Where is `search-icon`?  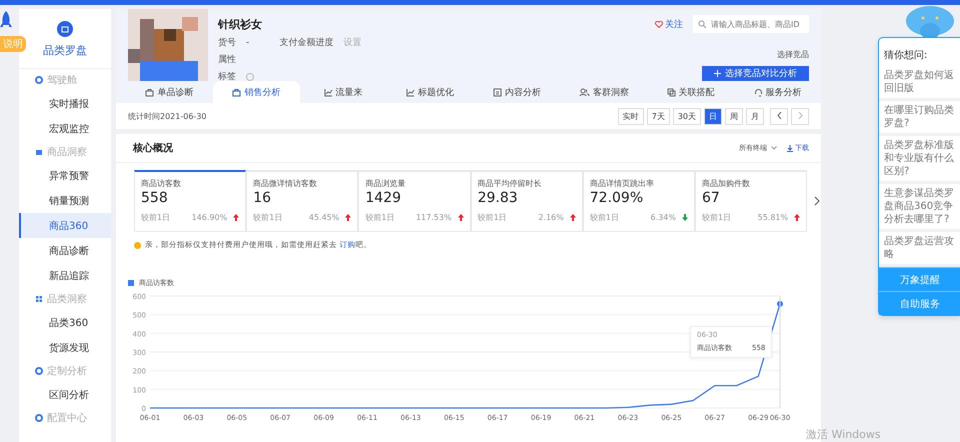 search-icon is located at coordinates (702, 24).